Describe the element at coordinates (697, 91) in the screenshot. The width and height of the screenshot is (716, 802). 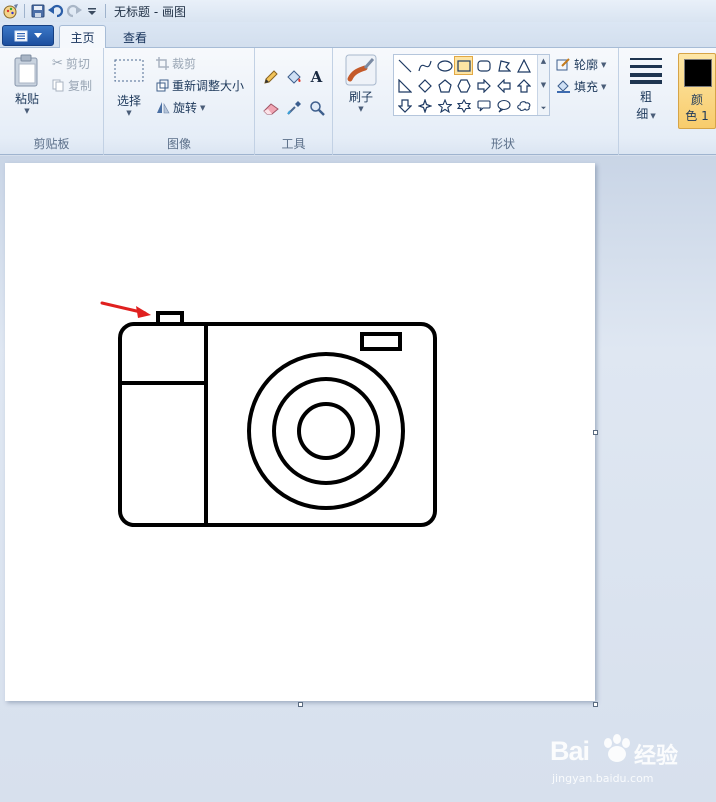
I see `color1-button: 颜 色 1` at that location.